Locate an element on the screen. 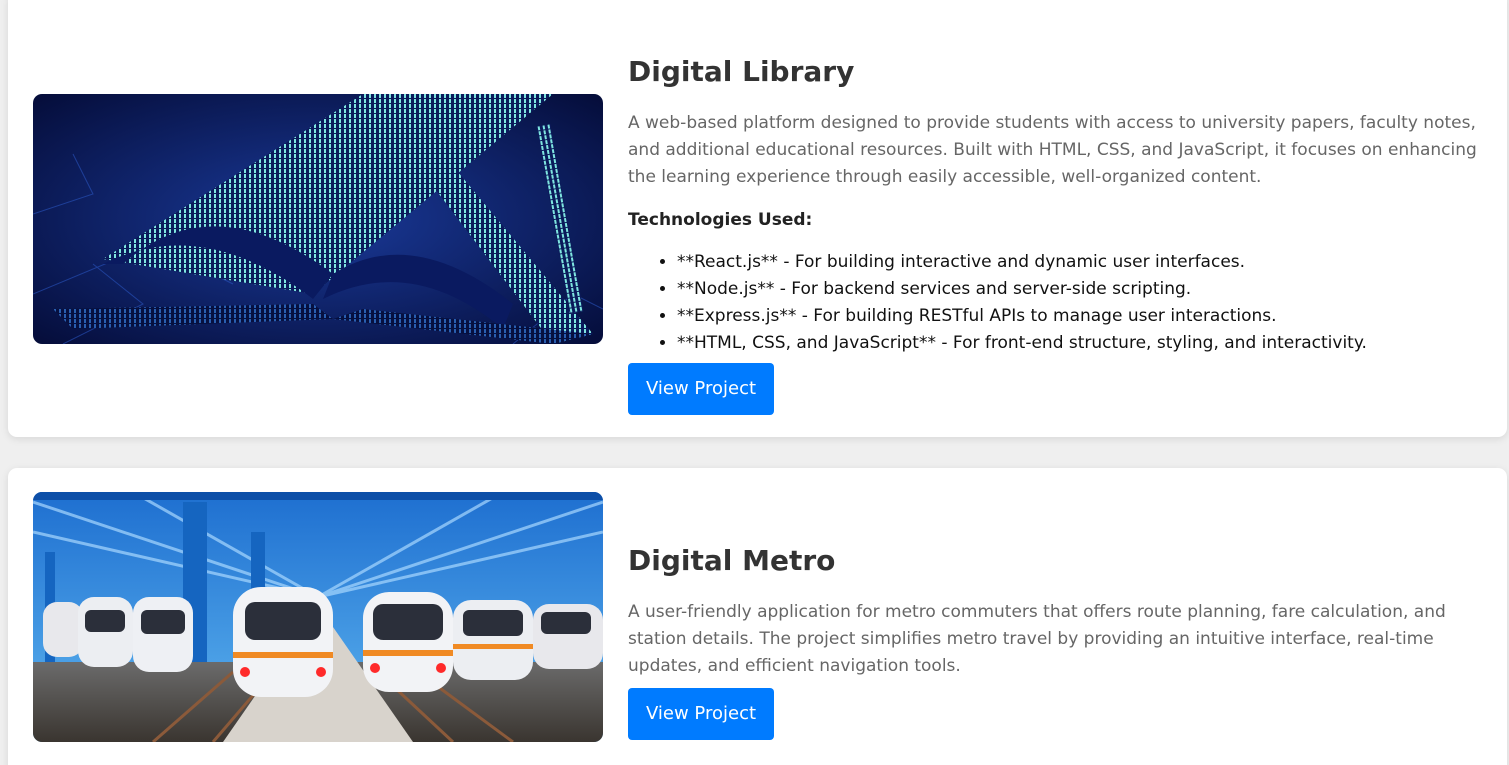  metro-train-icon is located at coordinates (318, 617).